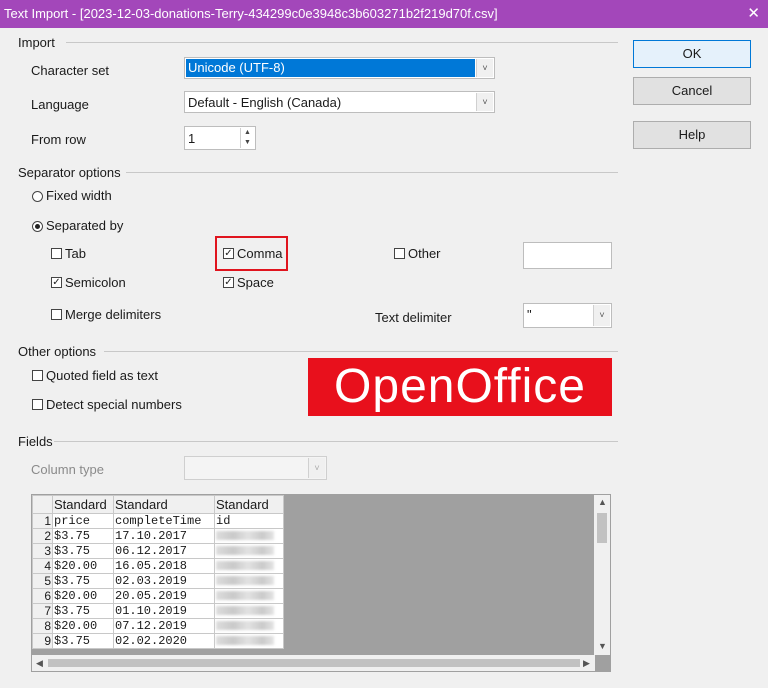  What do you see at coordinates (602, 646) in the screenshot?
I see `scroll-down-icon: ▼` at bounding box center [602, 646].